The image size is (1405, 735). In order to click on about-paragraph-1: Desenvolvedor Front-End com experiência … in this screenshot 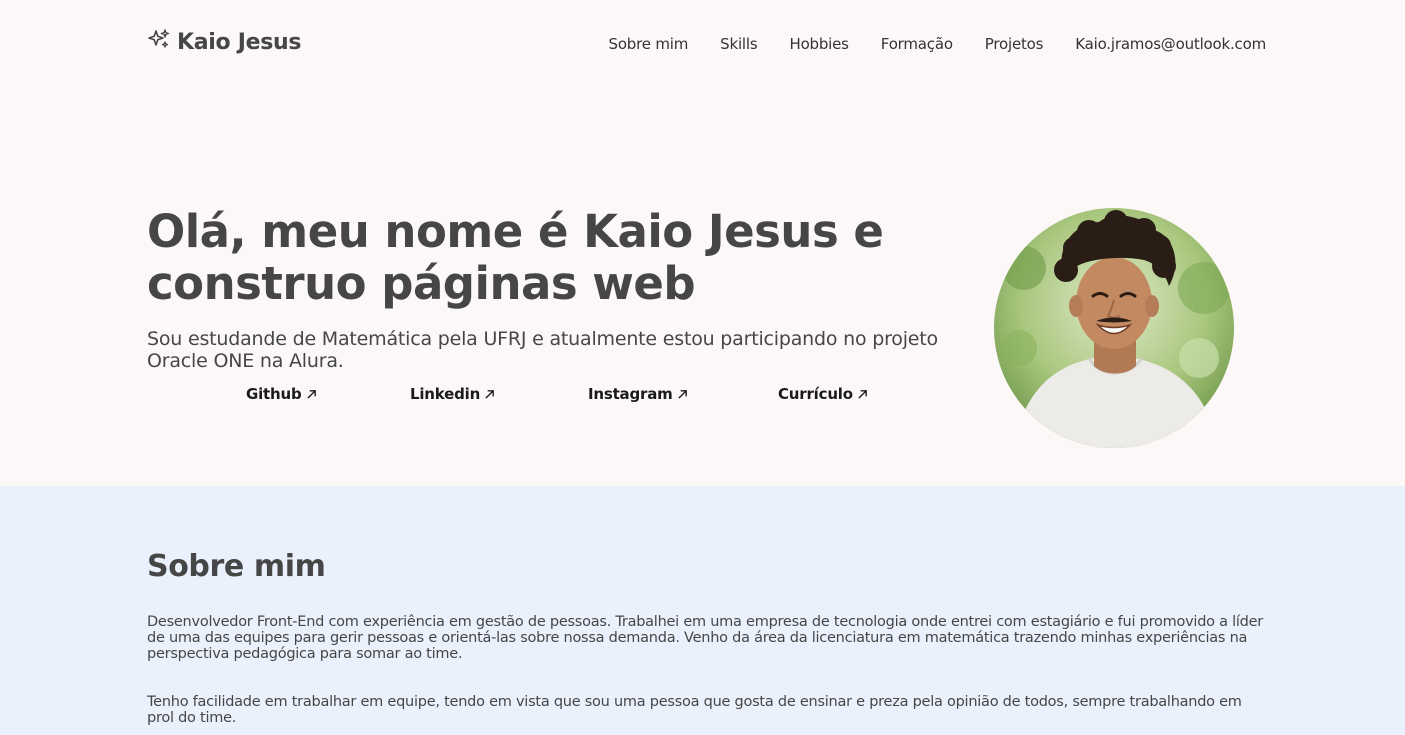, I will do `click(705, 638)`.